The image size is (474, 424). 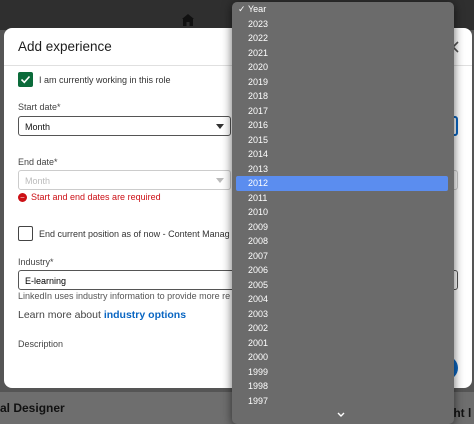 I want to click on learn-more-prefix: Learn more about, so click(x=61, y=315).